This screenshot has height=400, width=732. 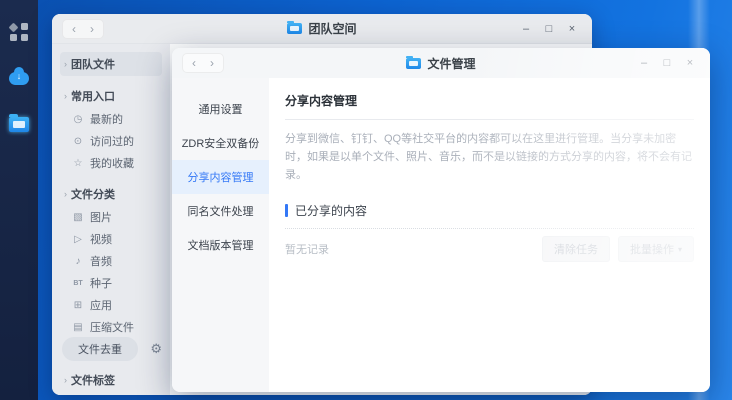 I want to click on sidebar-item-apps: ⊞ 应用, so click(x=111, y=305).